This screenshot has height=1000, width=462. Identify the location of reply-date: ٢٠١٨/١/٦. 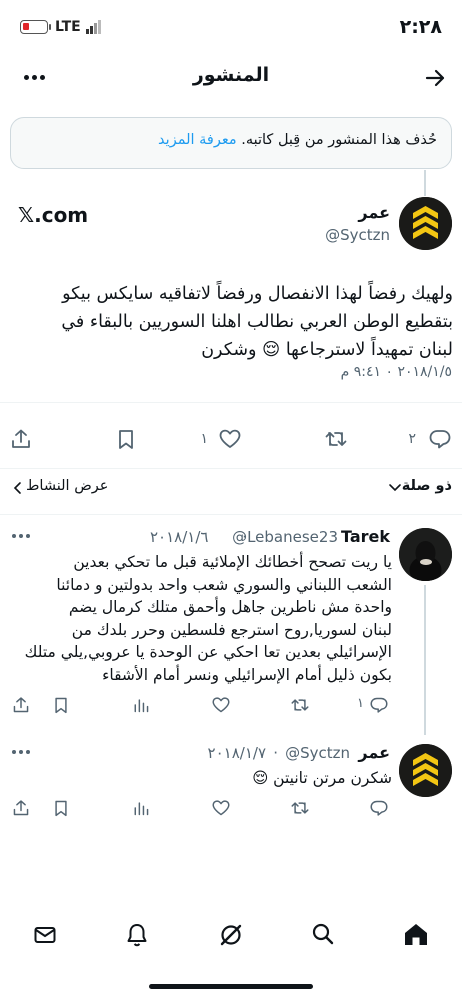
(179, 537).